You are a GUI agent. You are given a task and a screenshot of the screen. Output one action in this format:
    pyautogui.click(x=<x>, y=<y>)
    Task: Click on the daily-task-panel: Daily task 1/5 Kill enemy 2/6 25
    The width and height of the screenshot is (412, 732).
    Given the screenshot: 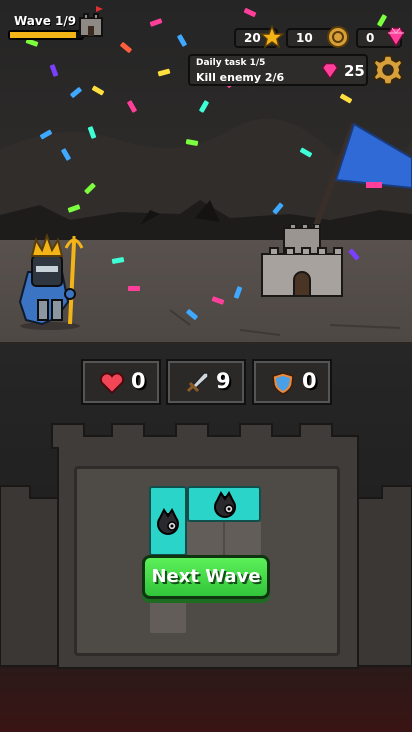 What is the action you would take?
    pyautogui.click(x=278, y=70)
    